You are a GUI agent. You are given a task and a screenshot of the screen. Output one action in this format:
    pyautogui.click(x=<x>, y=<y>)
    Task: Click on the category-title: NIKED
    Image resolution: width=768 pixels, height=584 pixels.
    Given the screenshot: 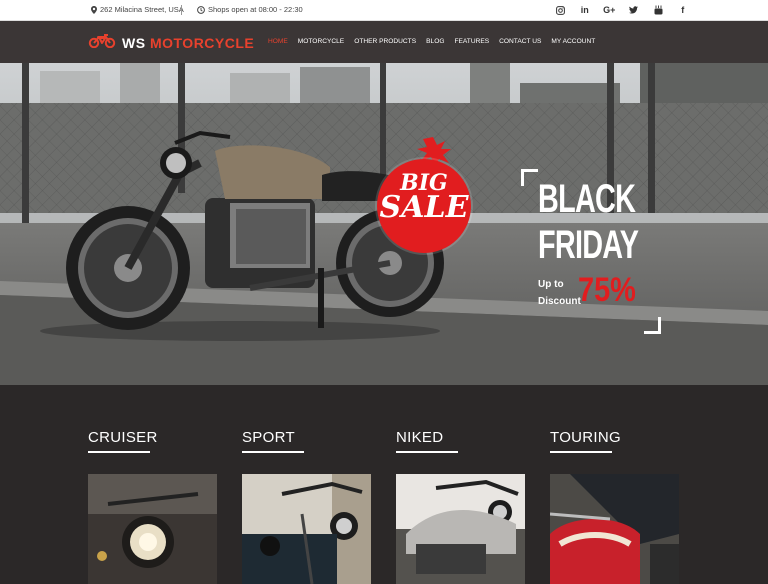 What is the action you would take?
    pyautogui.click(x=461, y=438)
    